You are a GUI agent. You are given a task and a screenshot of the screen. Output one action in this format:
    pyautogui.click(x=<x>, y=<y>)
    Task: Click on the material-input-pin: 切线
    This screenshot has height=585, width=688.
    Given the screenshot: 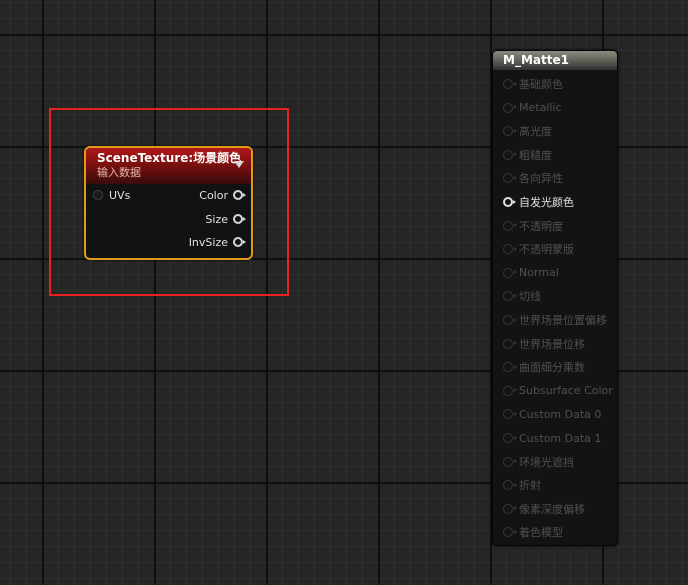 What is the action you would take?
    pyautogui.click(x=522, y=296)
    